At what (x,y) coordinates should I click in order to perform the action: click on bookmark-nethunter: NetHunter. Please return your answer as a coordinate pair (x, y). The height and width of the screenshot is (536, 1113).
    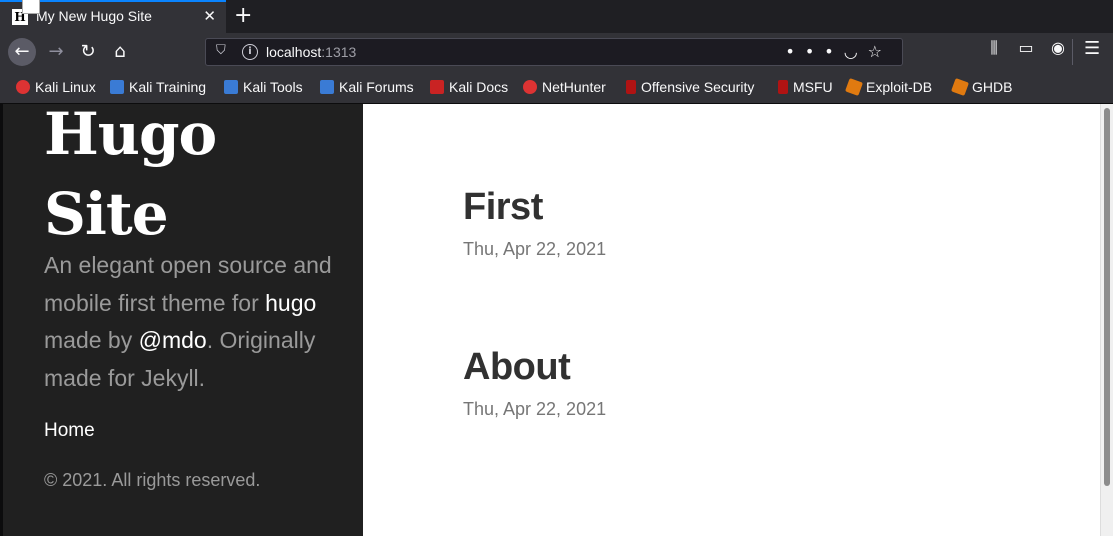
    Looking at the image, I should click on (564, 87).